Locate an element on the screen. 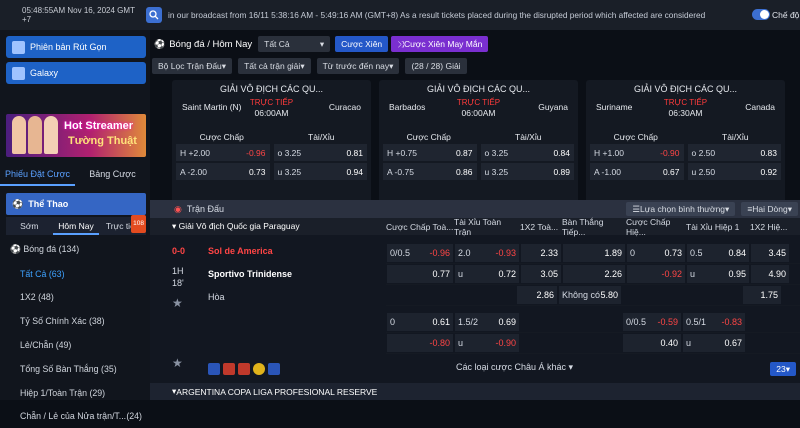 This screenshot has width=800, height=428. odds-cell: -0.80 is located at coordinates (420, 343).